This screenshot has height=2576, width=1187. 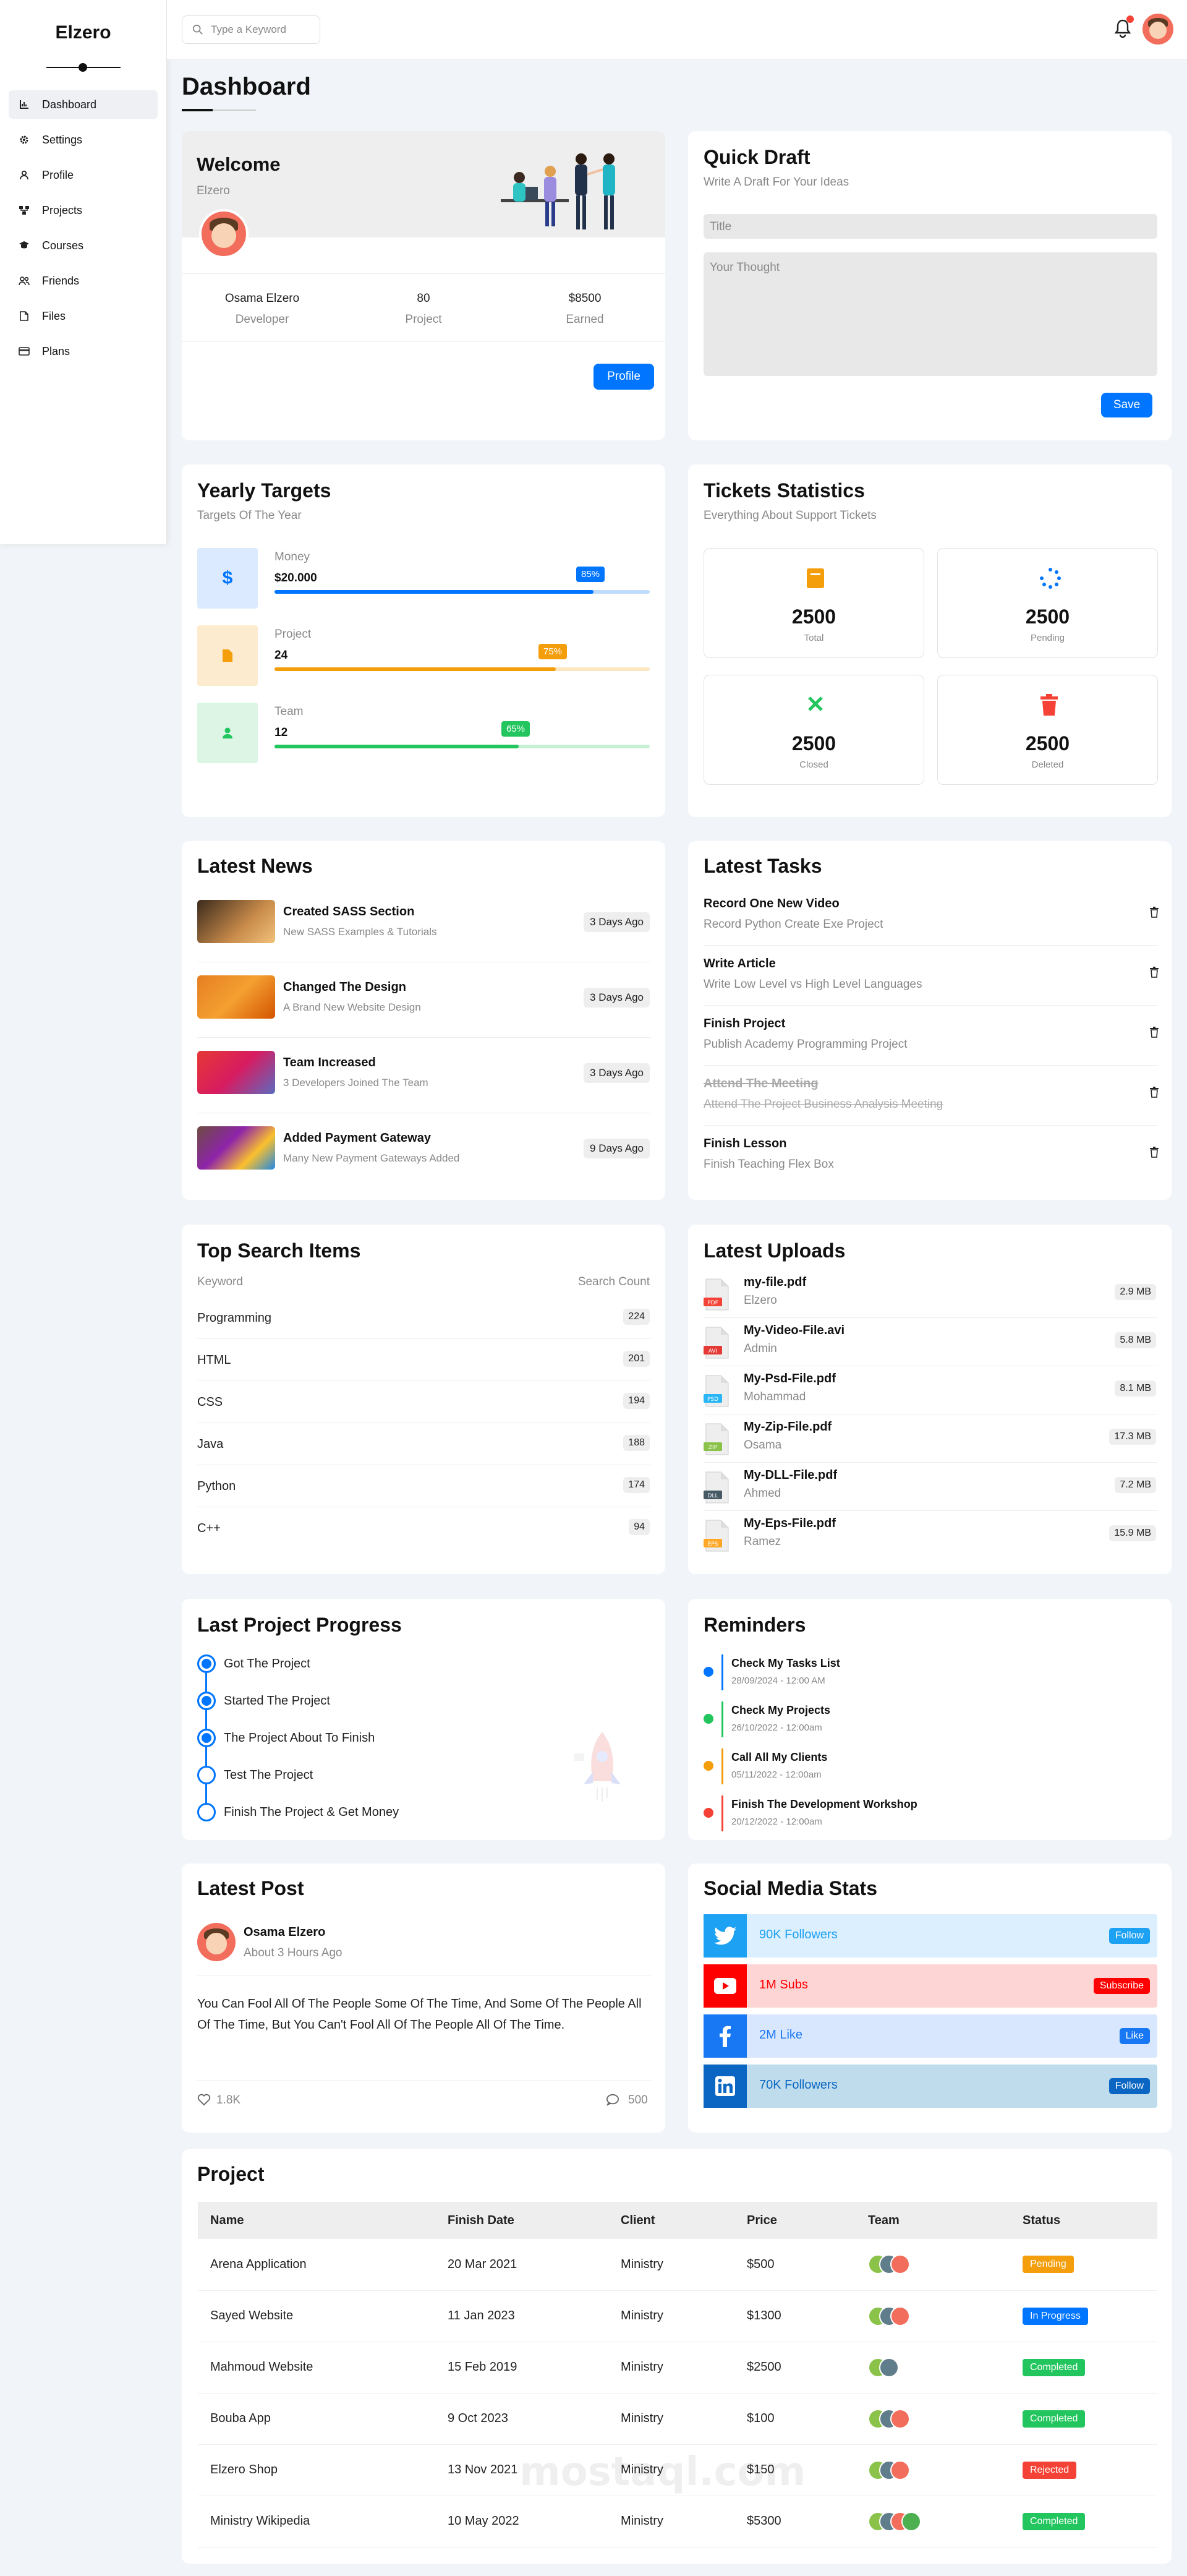 What do you see at coordinates (1048, 730) in the screenshot?
I see `ticket-stat-deleted: 2500 Deleted` at bounding box center [1048, 730].